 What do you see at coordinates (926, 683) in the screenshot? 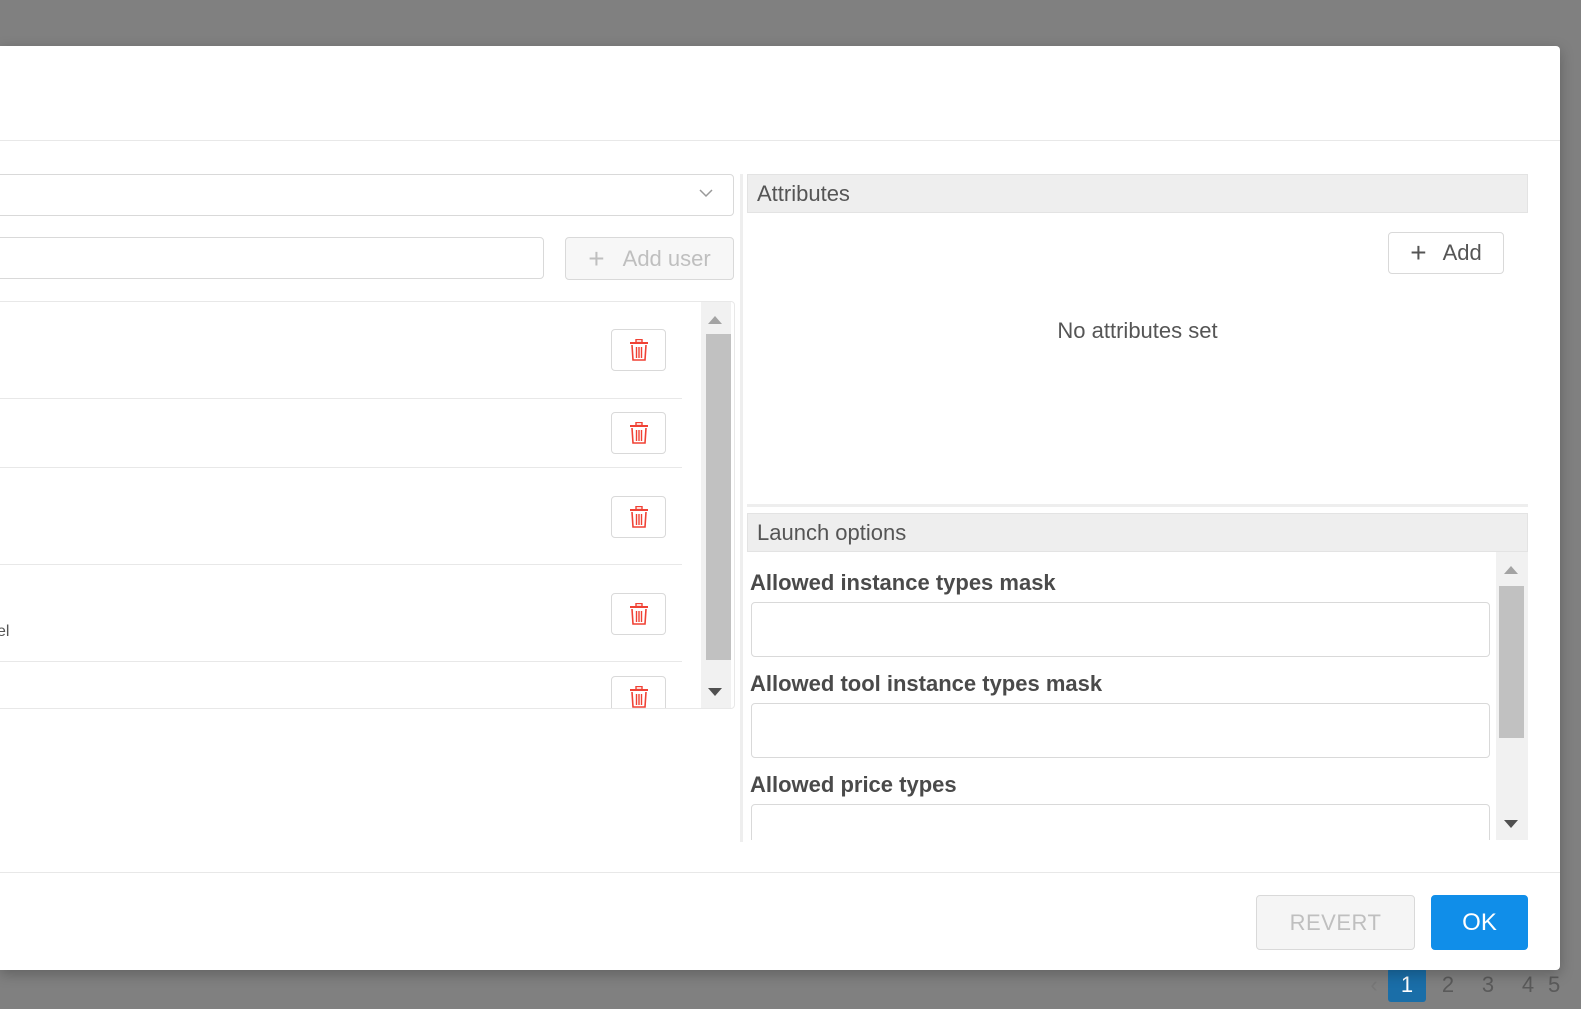
I see `tool-instance-types-mask-label: Allowed tool instance types mask` at bounding box center [926, 683].